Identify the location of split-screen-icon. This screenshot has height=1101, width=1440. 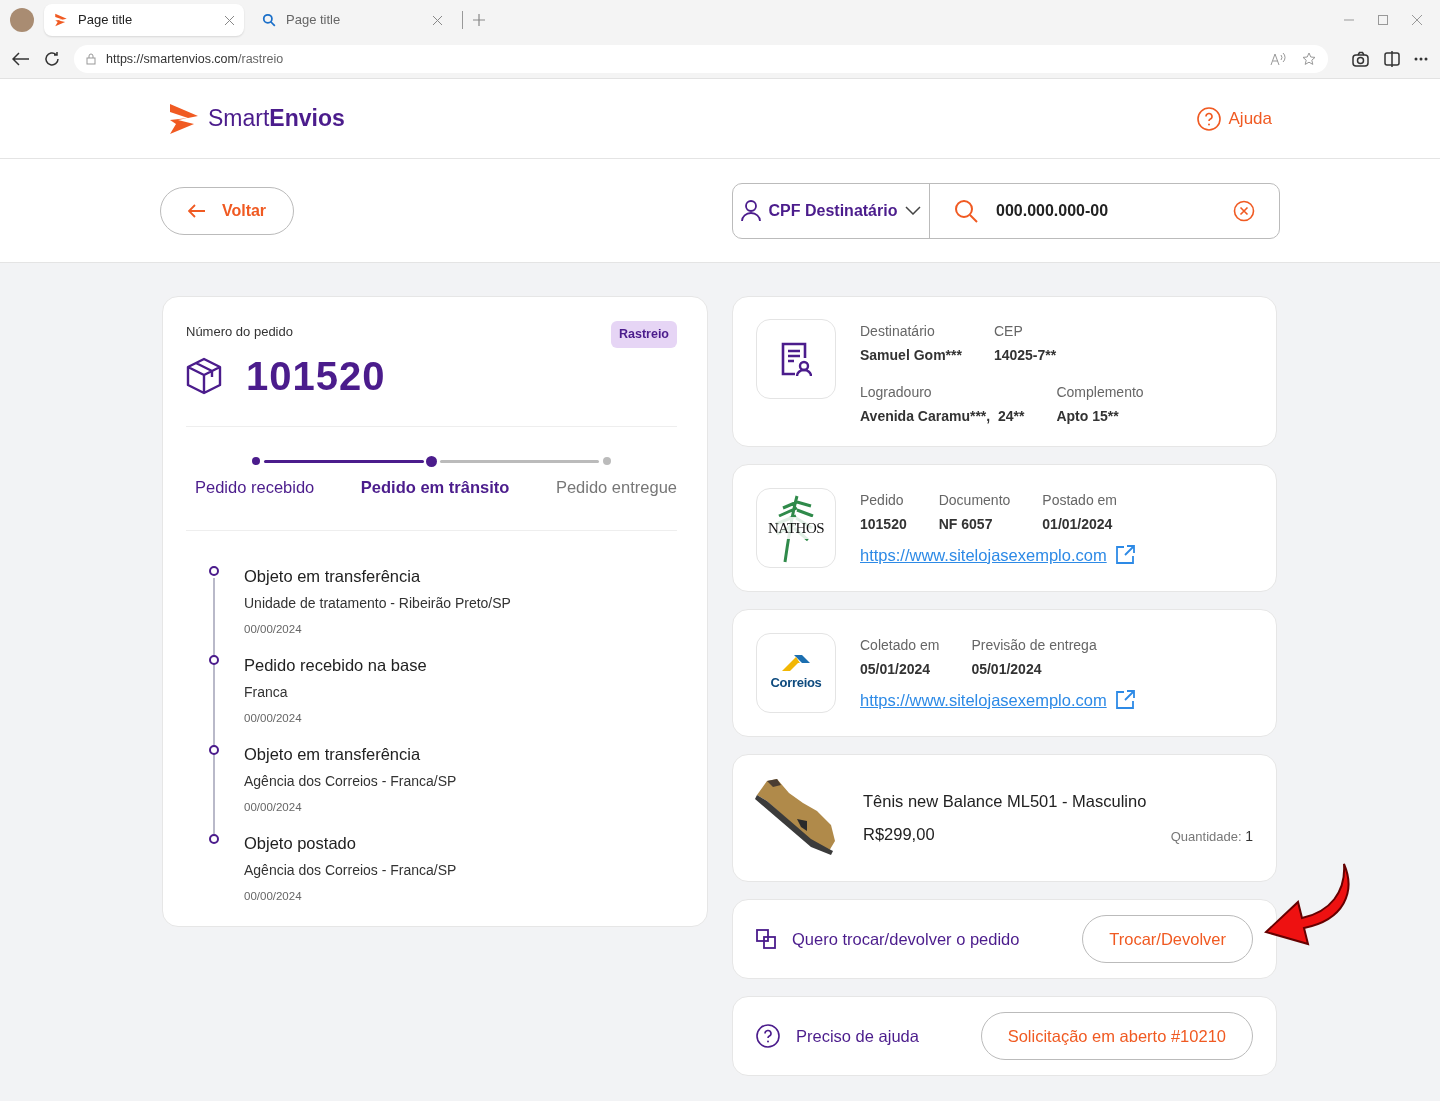
(1392, 59).